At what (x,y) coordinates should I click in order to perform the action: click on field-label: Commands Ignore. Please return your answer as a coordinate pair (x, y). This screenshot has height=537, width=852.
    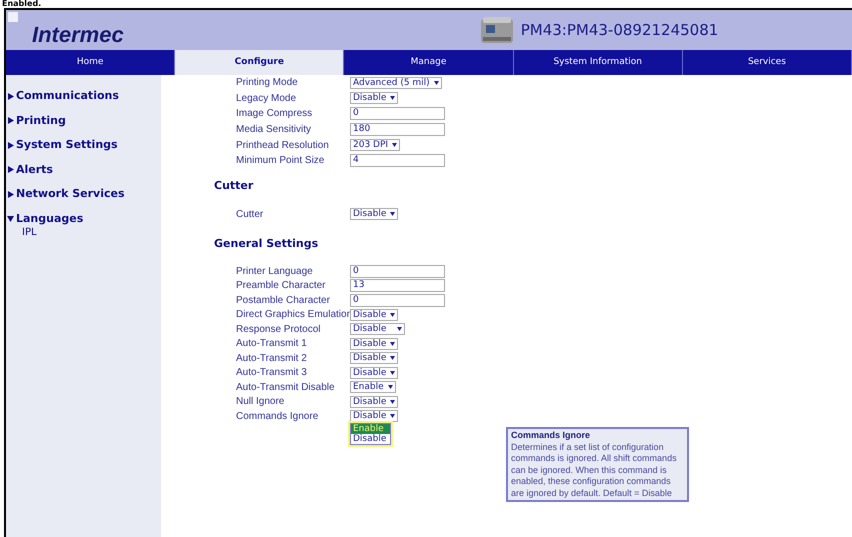
    Looking at the image, I should click on (277, 417).